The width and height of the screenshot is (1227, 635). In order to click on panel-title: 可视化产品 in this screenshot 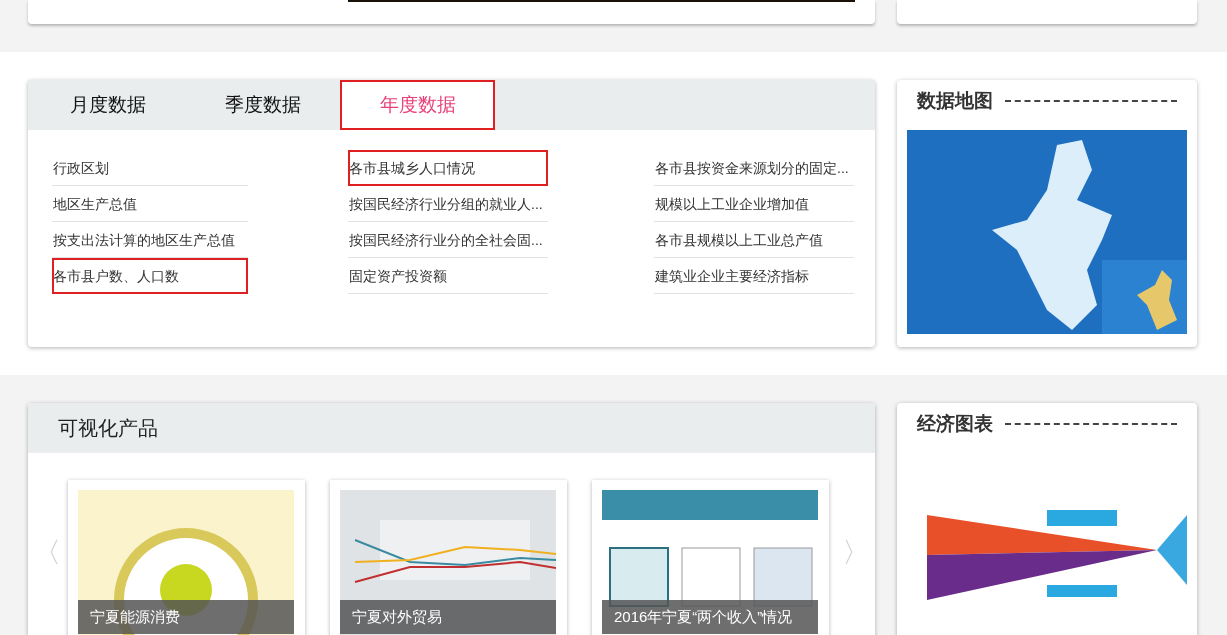, I will do `click(108, 428)`.